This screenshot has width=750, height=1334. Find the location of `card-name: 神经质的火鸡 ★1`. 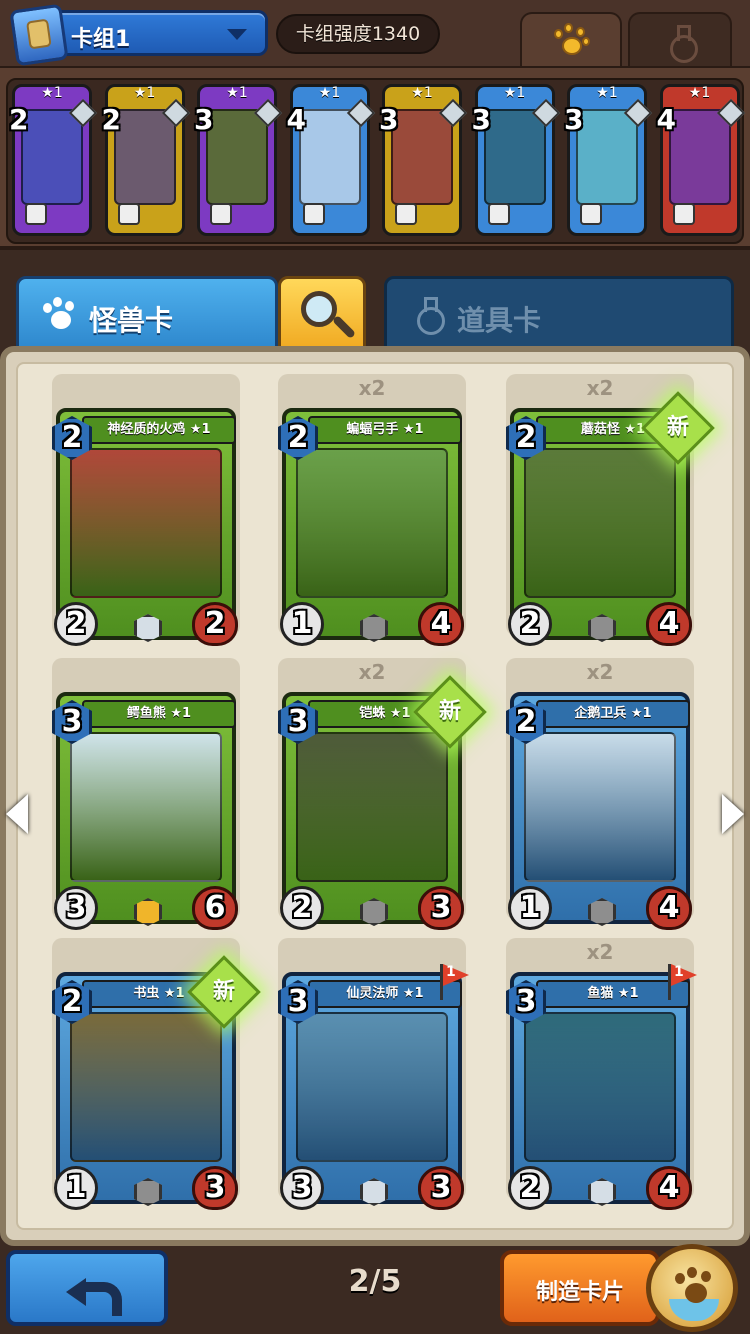

card-name: 神经质的火鸡 ★1 is located at coordinates (159, 429).